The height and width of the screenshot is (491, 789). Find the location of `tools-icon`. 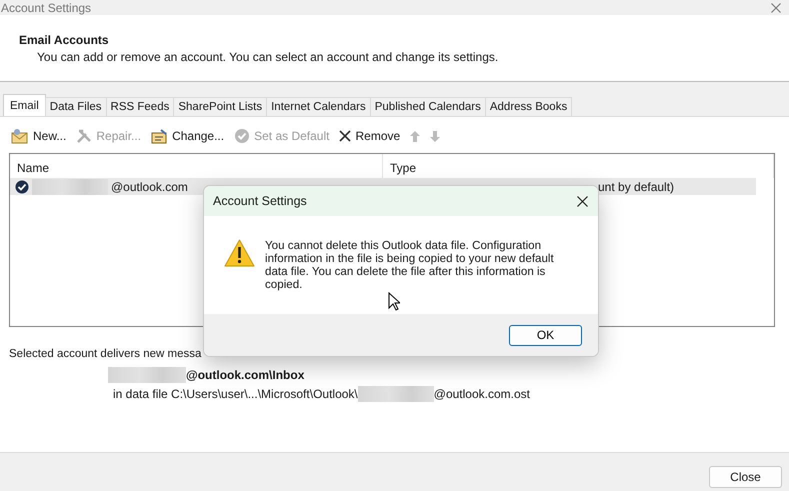

tools-icon is located at coordinates (84, 136).